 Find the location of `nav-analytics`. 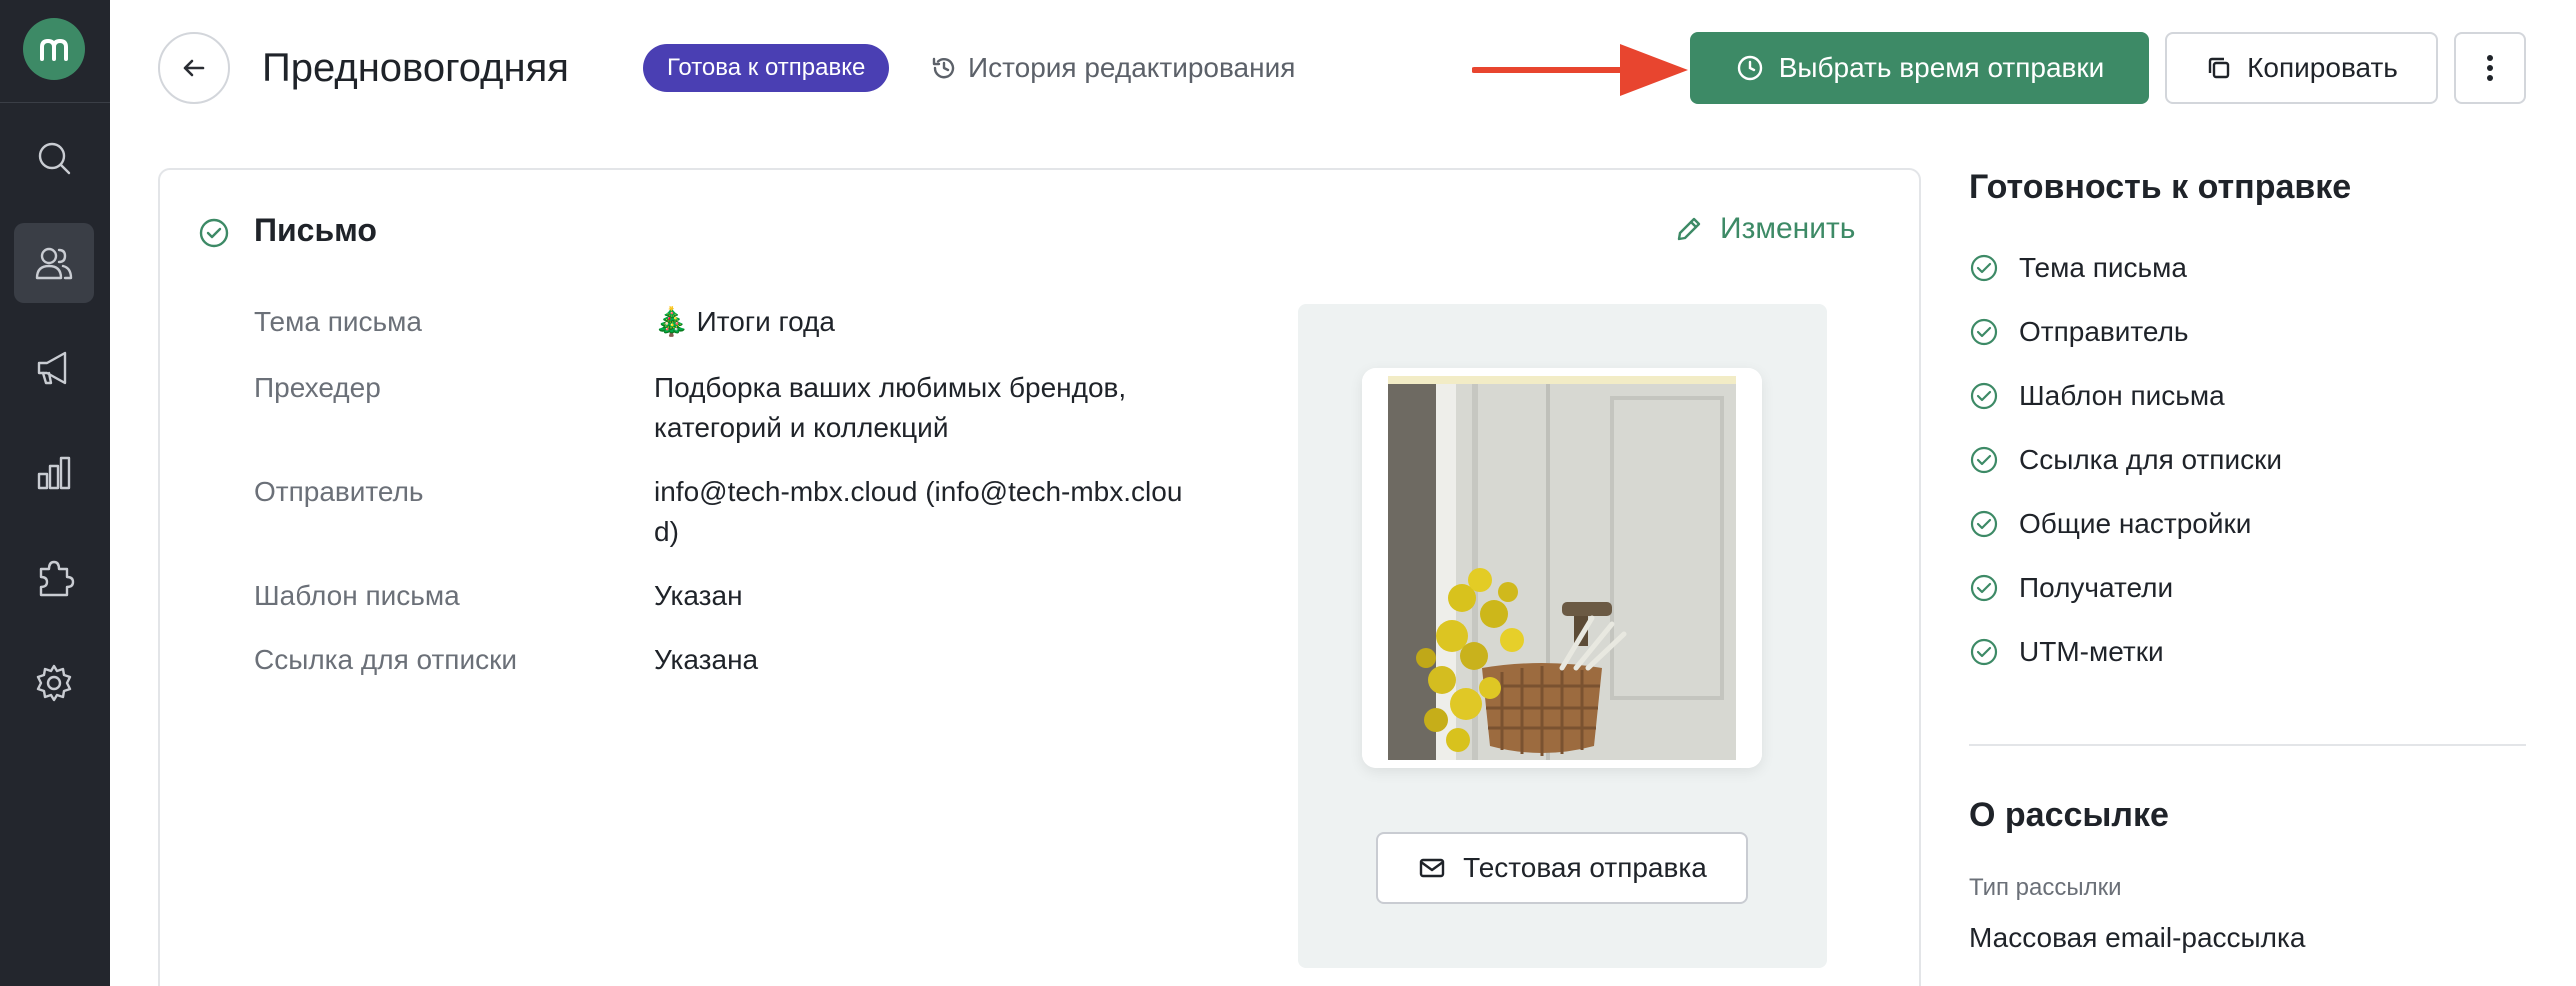

nav-analytics is located at coordinates (54, 473).